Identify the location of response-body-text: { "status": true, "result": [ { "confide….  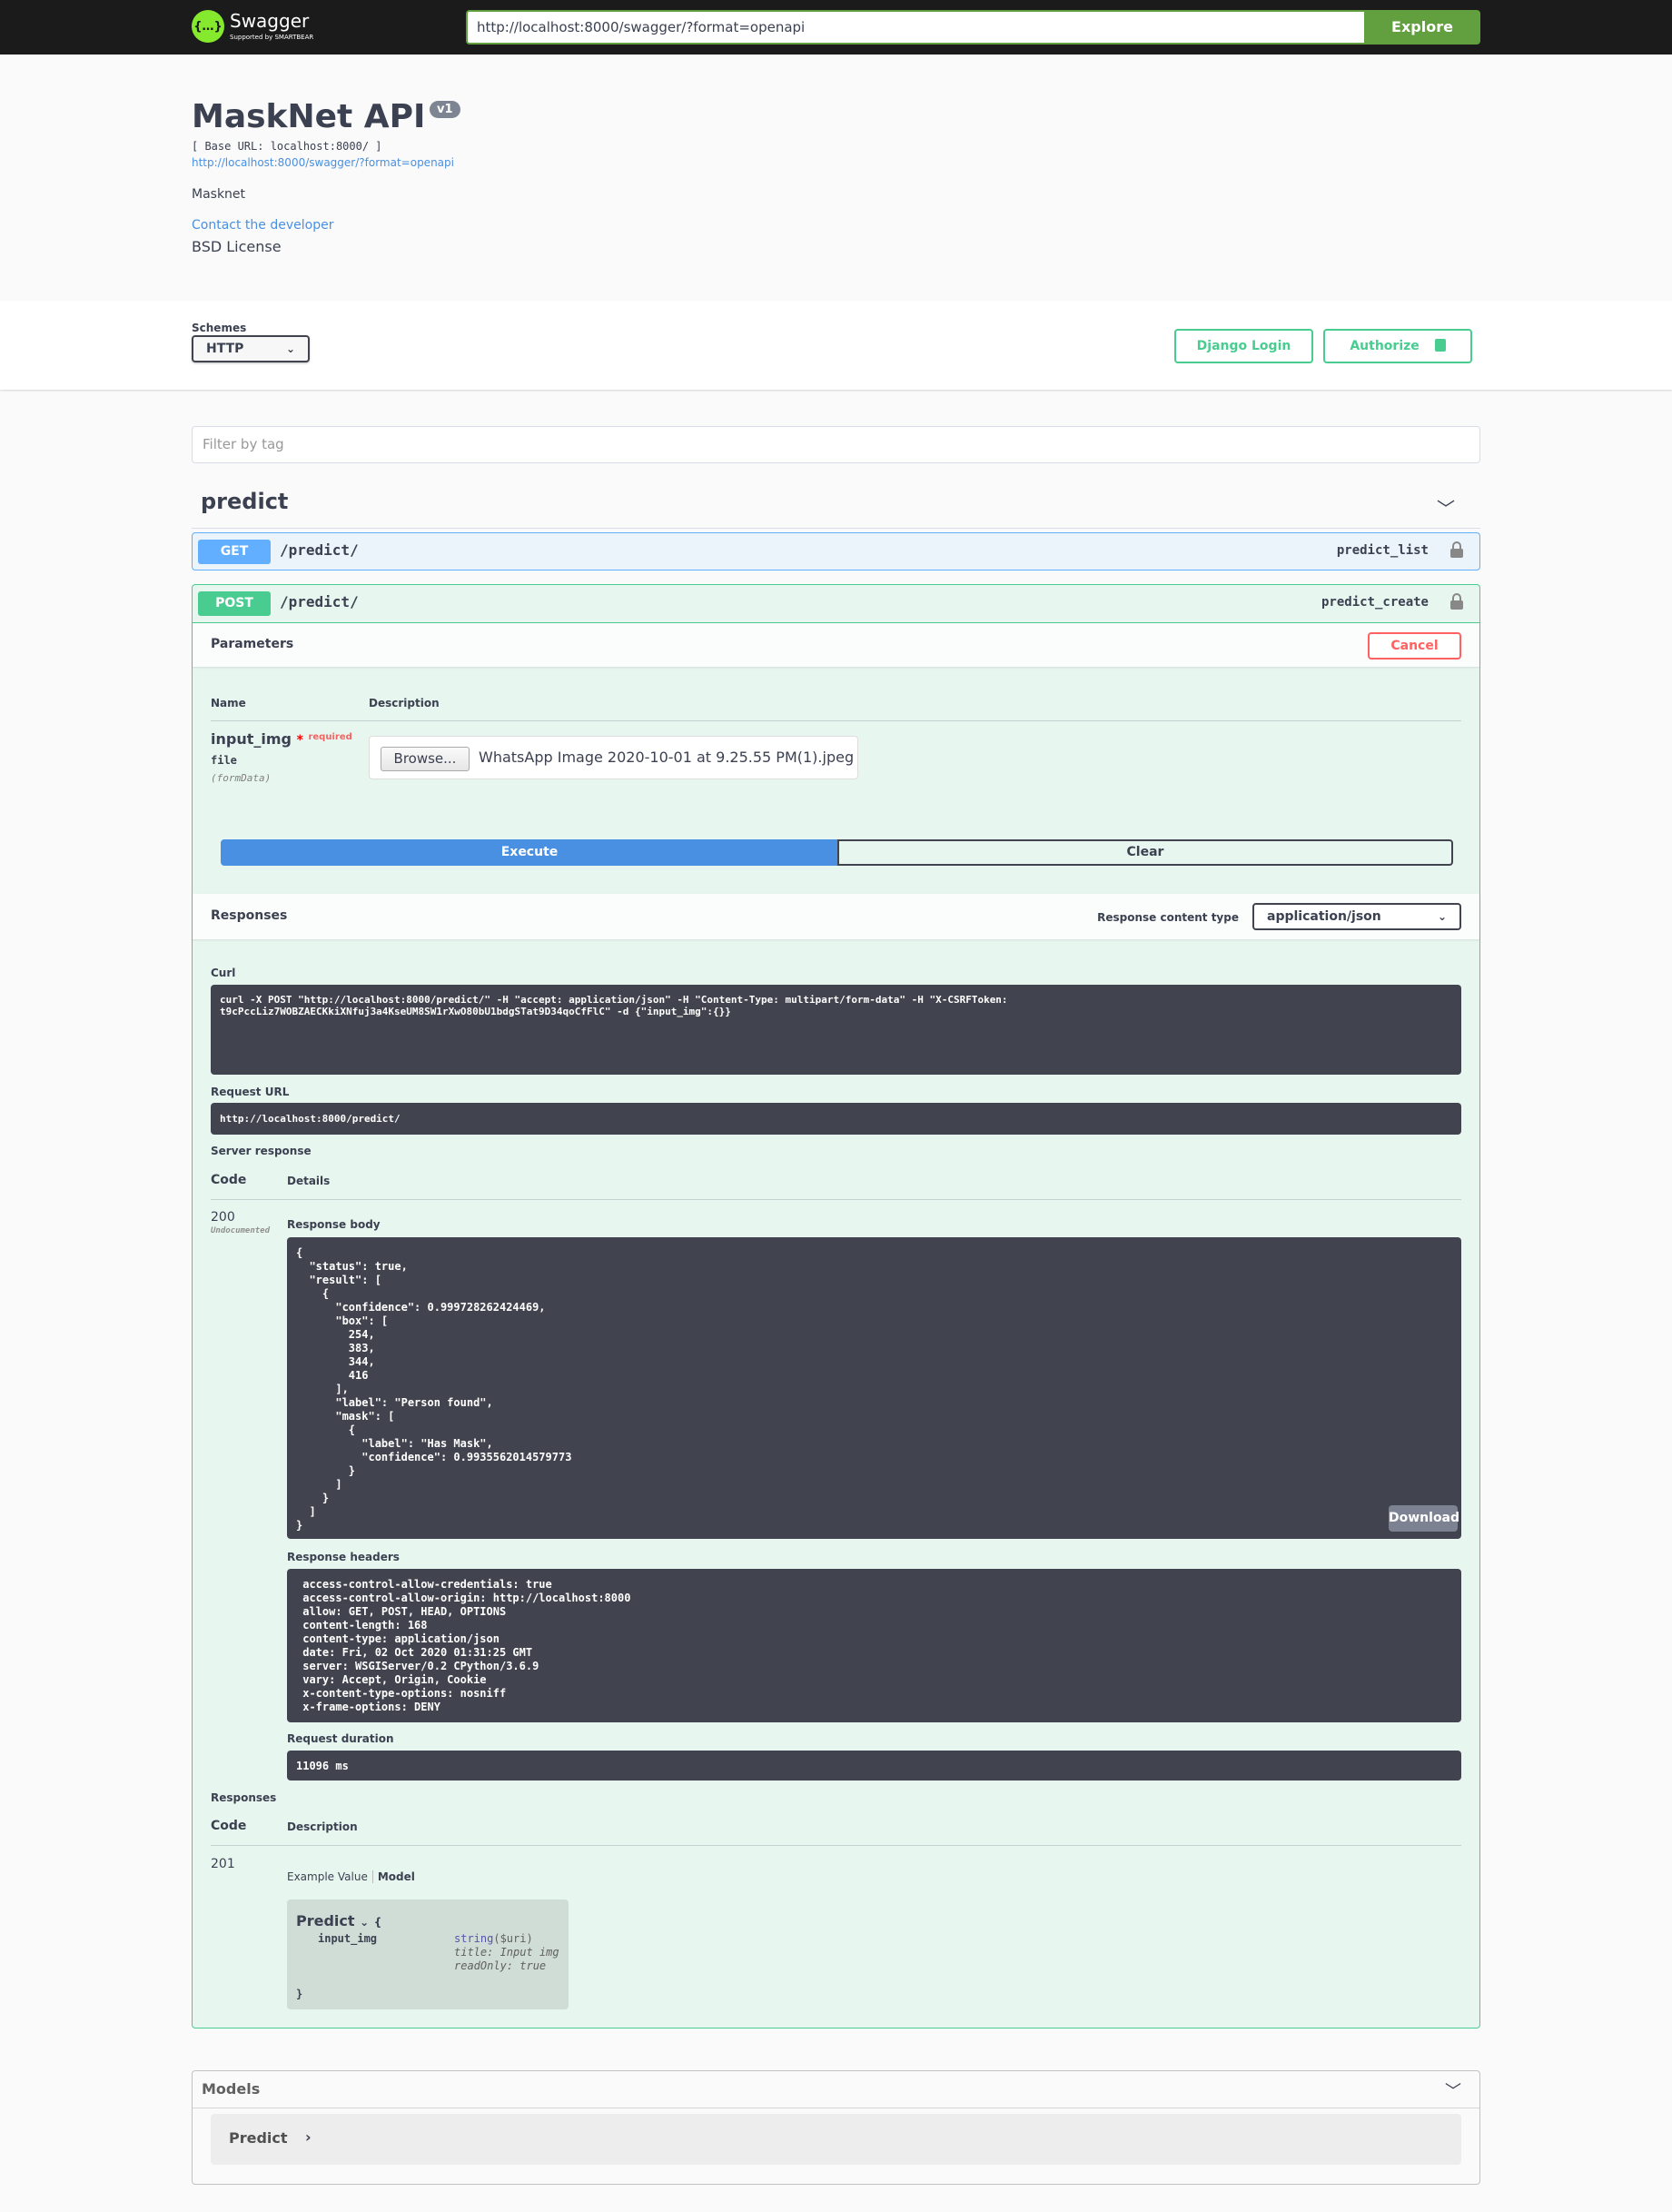
(434, 1389).